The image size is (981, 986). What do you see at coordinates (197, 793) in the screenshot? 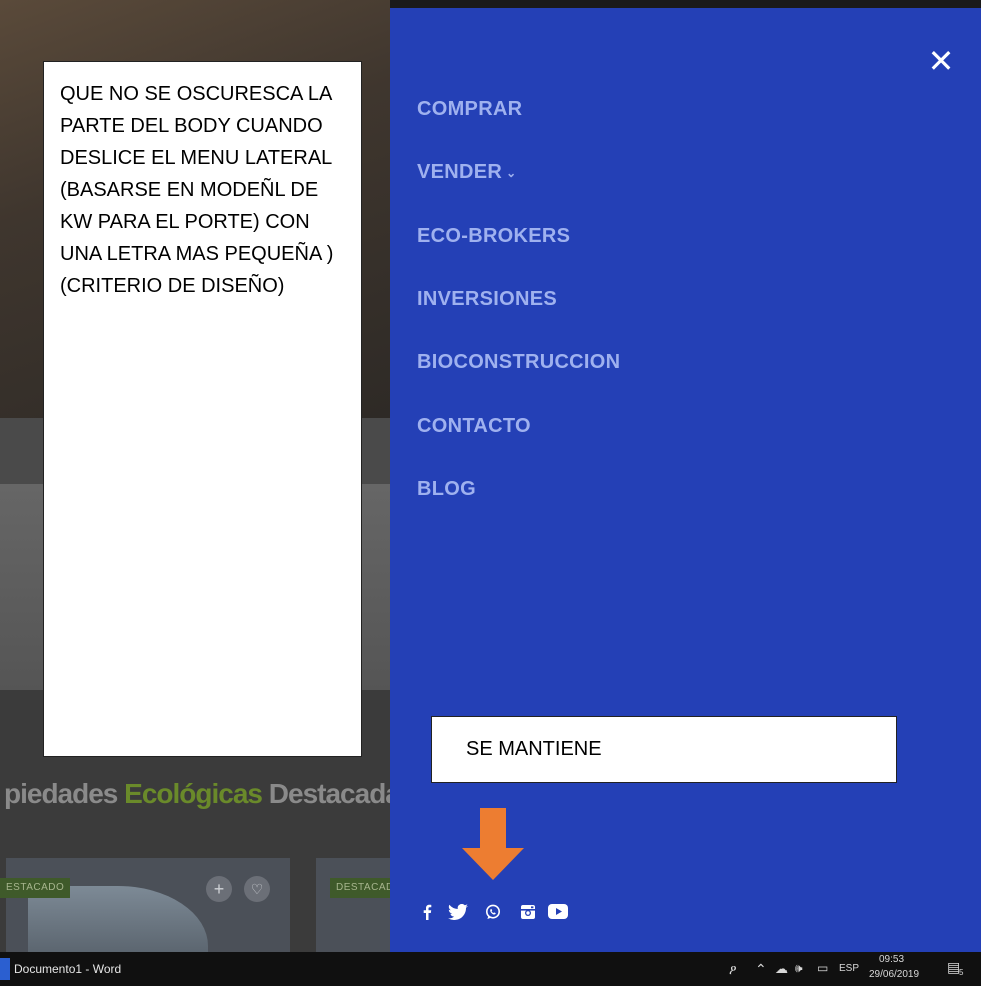
I see `section-heading: piedades Ecológicas Destacadas` at bounding box center [197, 793].